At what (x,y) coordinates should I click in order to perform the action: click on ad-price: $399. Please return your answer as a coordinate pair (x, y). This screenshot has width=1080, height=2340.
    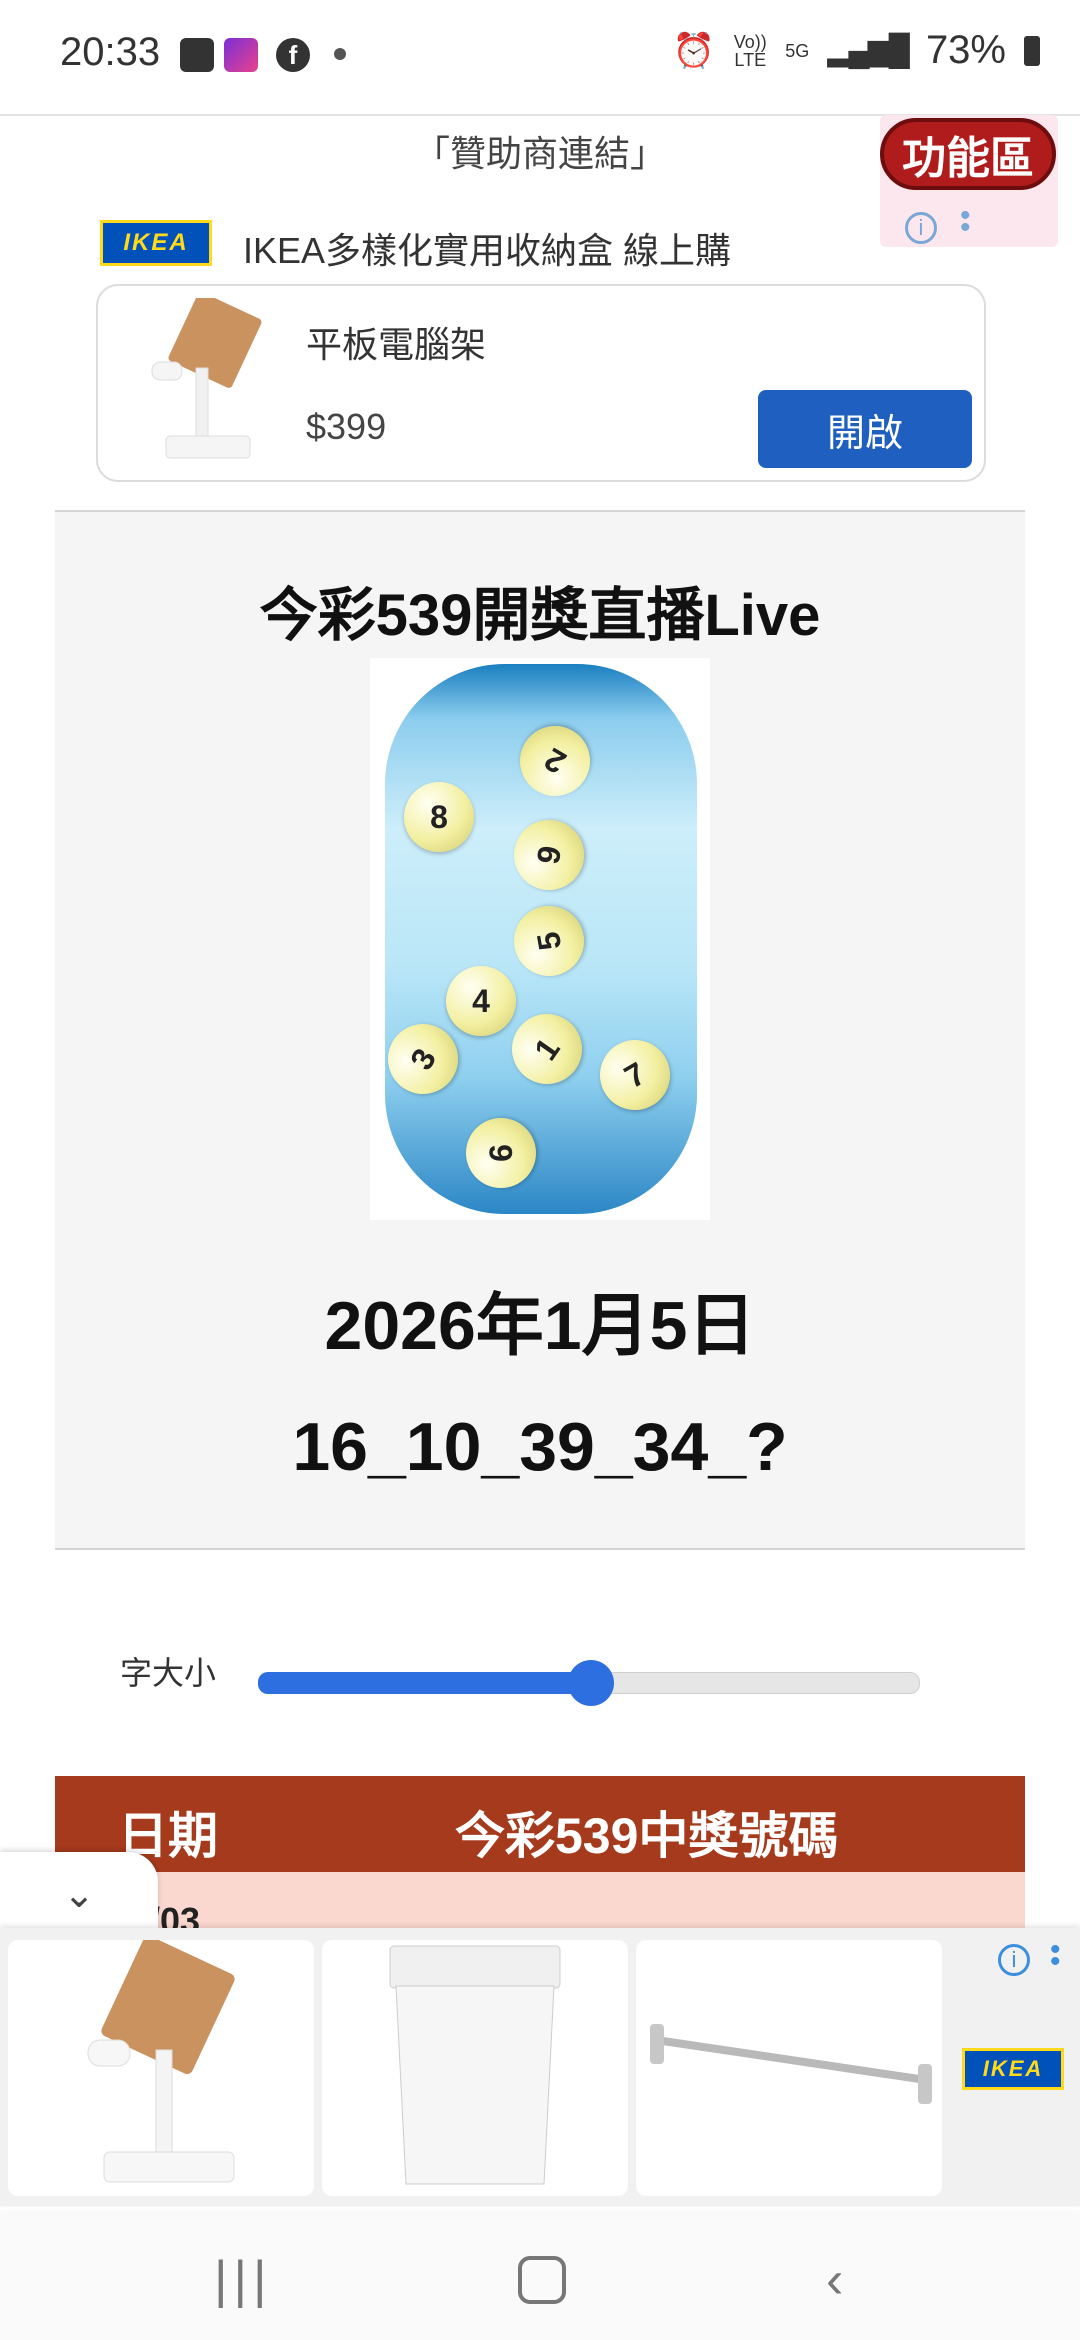
    Looking at the image, I should click on (346, 426).